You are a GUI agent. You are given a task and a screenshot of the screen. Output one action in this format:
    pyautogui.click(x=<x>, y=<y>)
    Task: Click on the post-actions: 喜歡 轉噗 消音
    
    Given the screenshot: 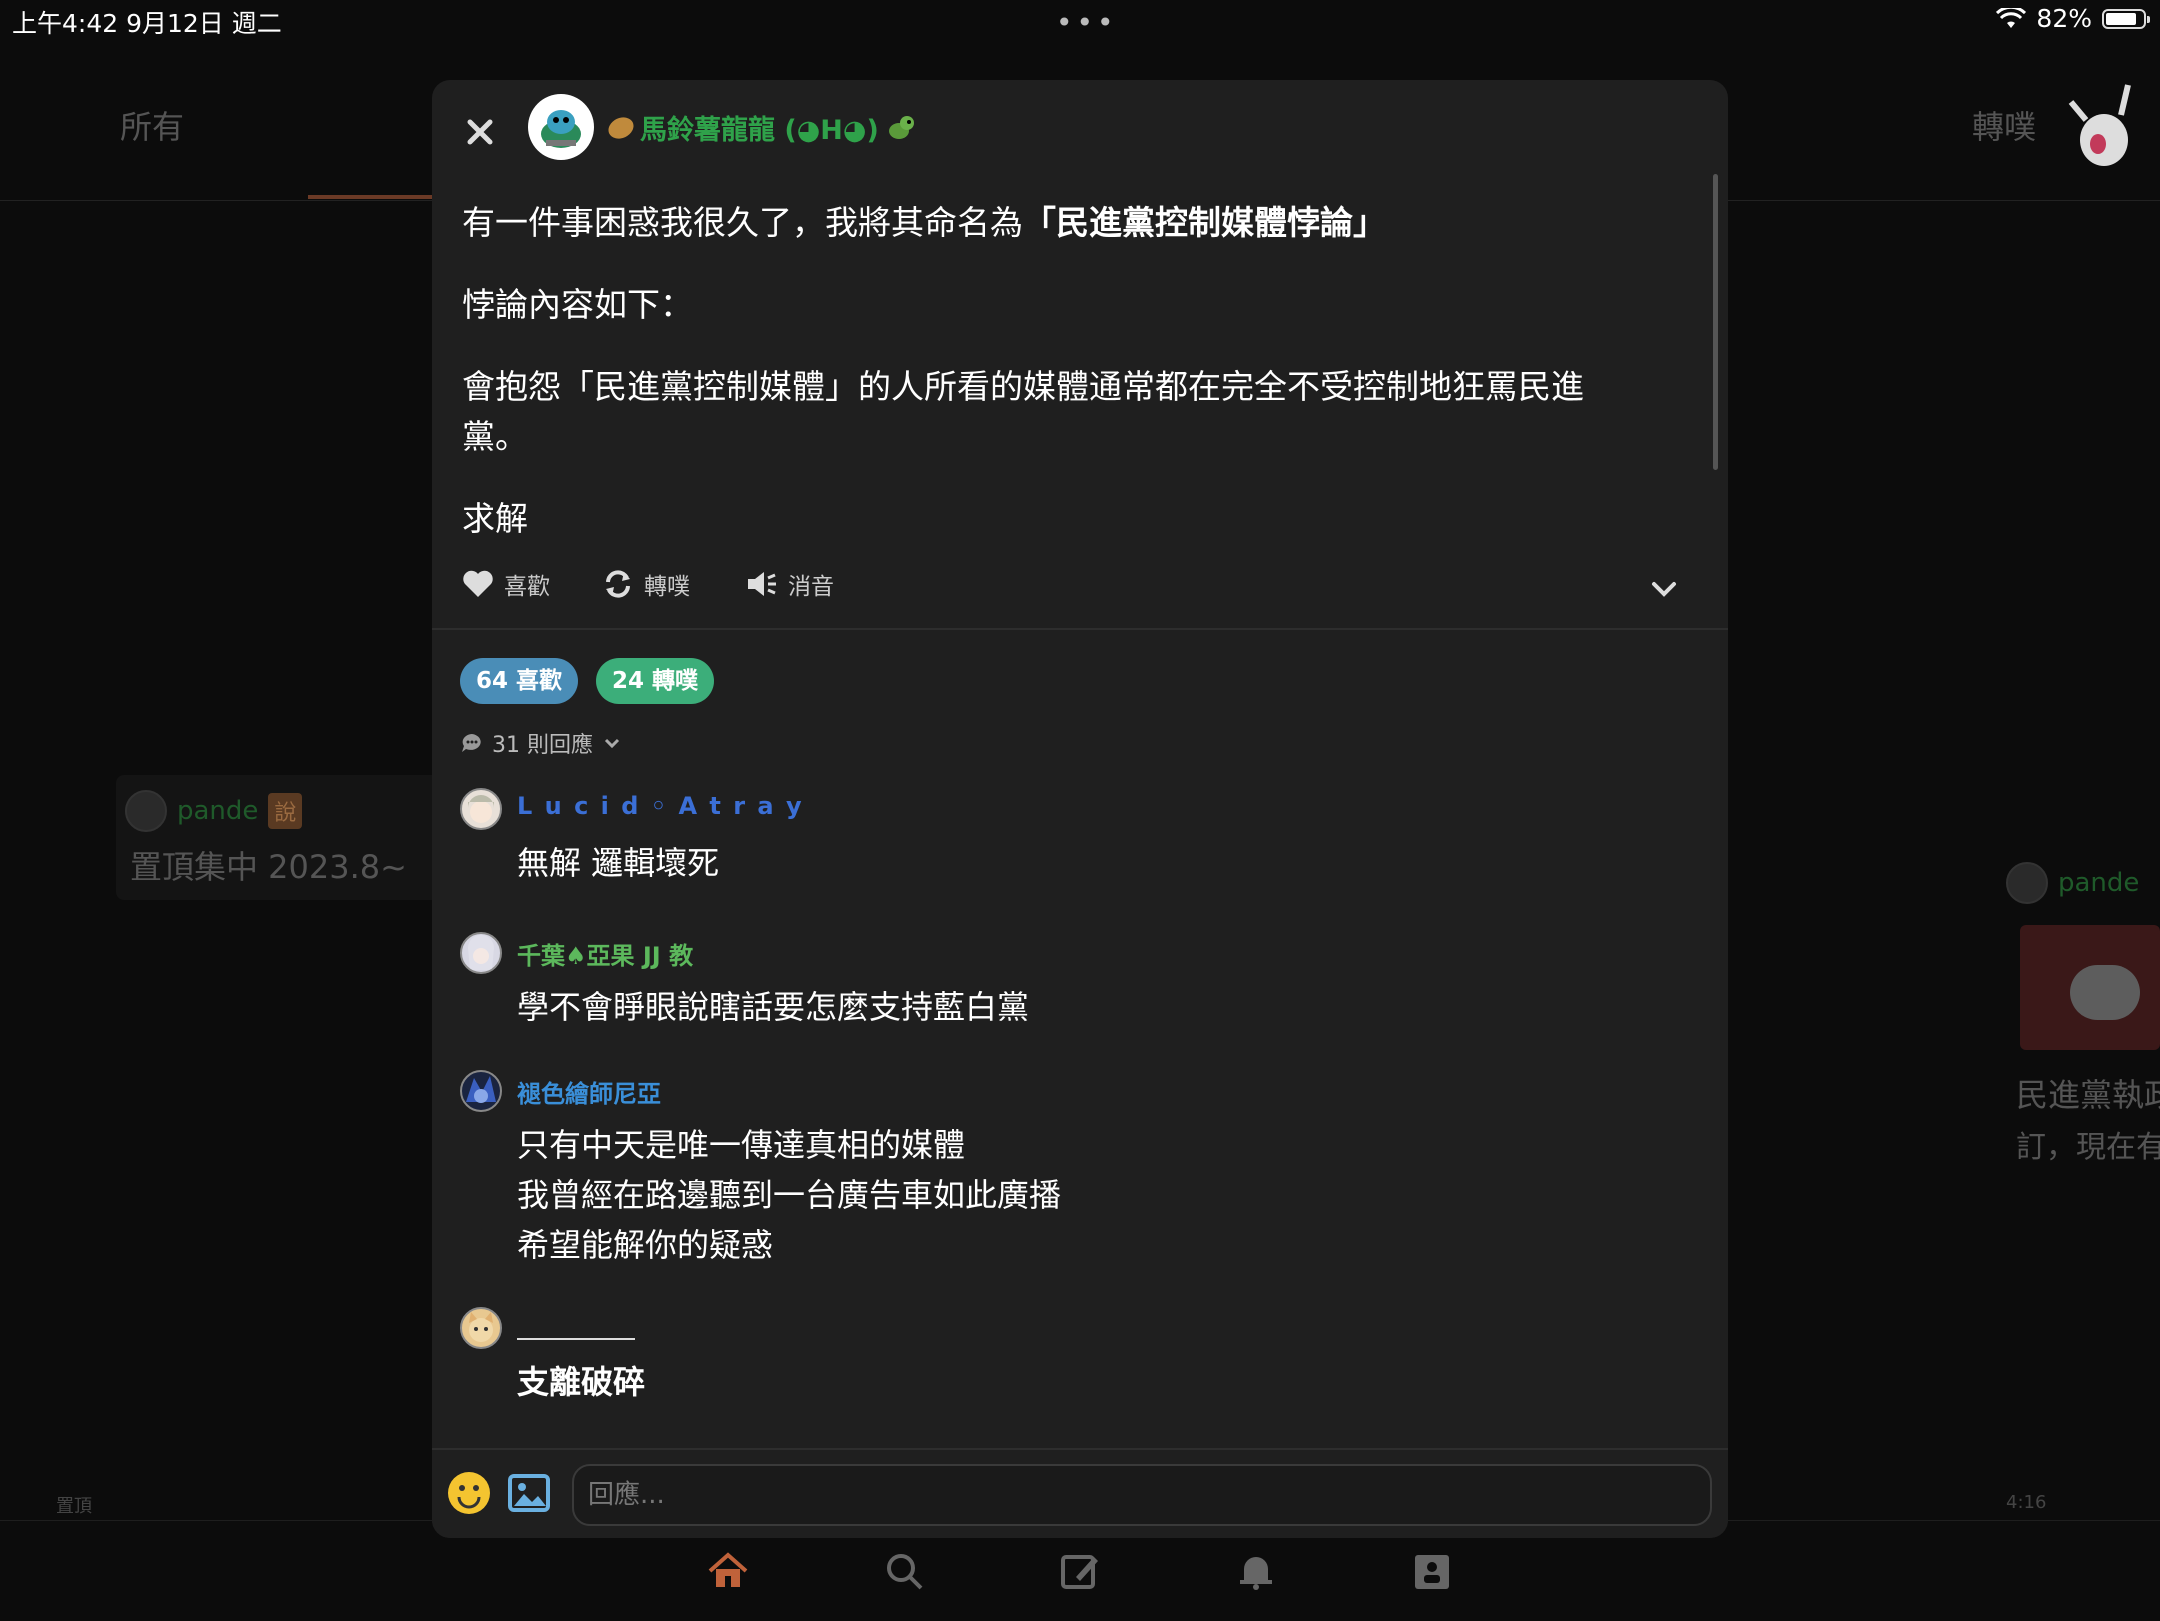 What is the action you would take?
    pyautogui.click(x=1080, y=592)
    